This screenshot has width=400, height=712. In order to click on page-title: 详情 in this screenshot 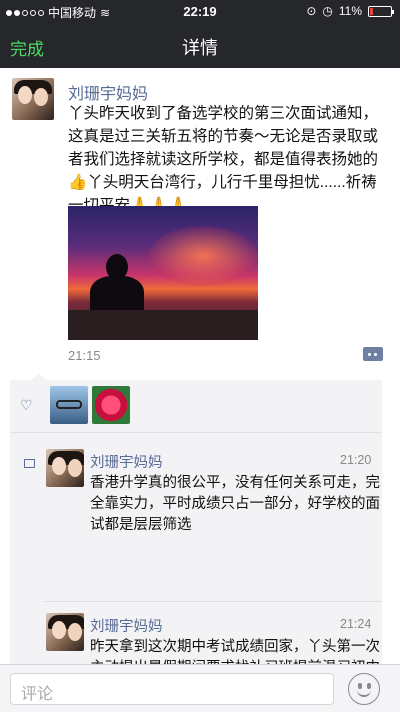, I will do `click(200, 48)`.